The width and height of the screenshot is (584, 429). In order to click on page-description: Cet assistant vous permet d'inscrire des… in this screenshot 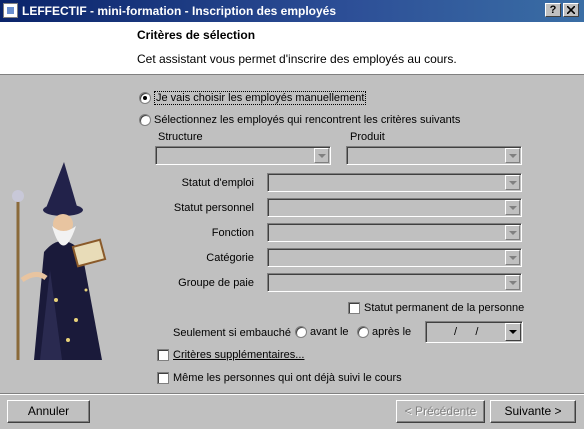, I will do `click(297, 59)`.